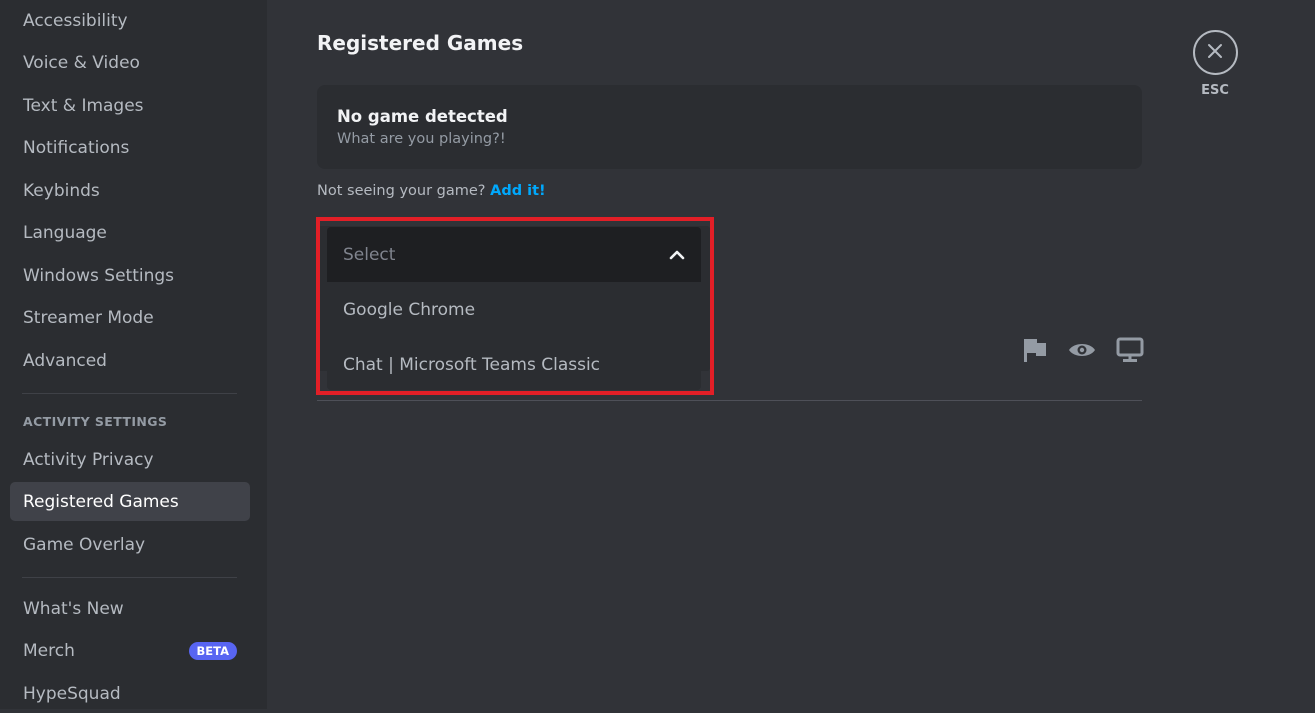  What do you see at coordinates (65, 232) in the screenshot?
I see `sidebar-item-label: Language` at bounding box center [65, 232].